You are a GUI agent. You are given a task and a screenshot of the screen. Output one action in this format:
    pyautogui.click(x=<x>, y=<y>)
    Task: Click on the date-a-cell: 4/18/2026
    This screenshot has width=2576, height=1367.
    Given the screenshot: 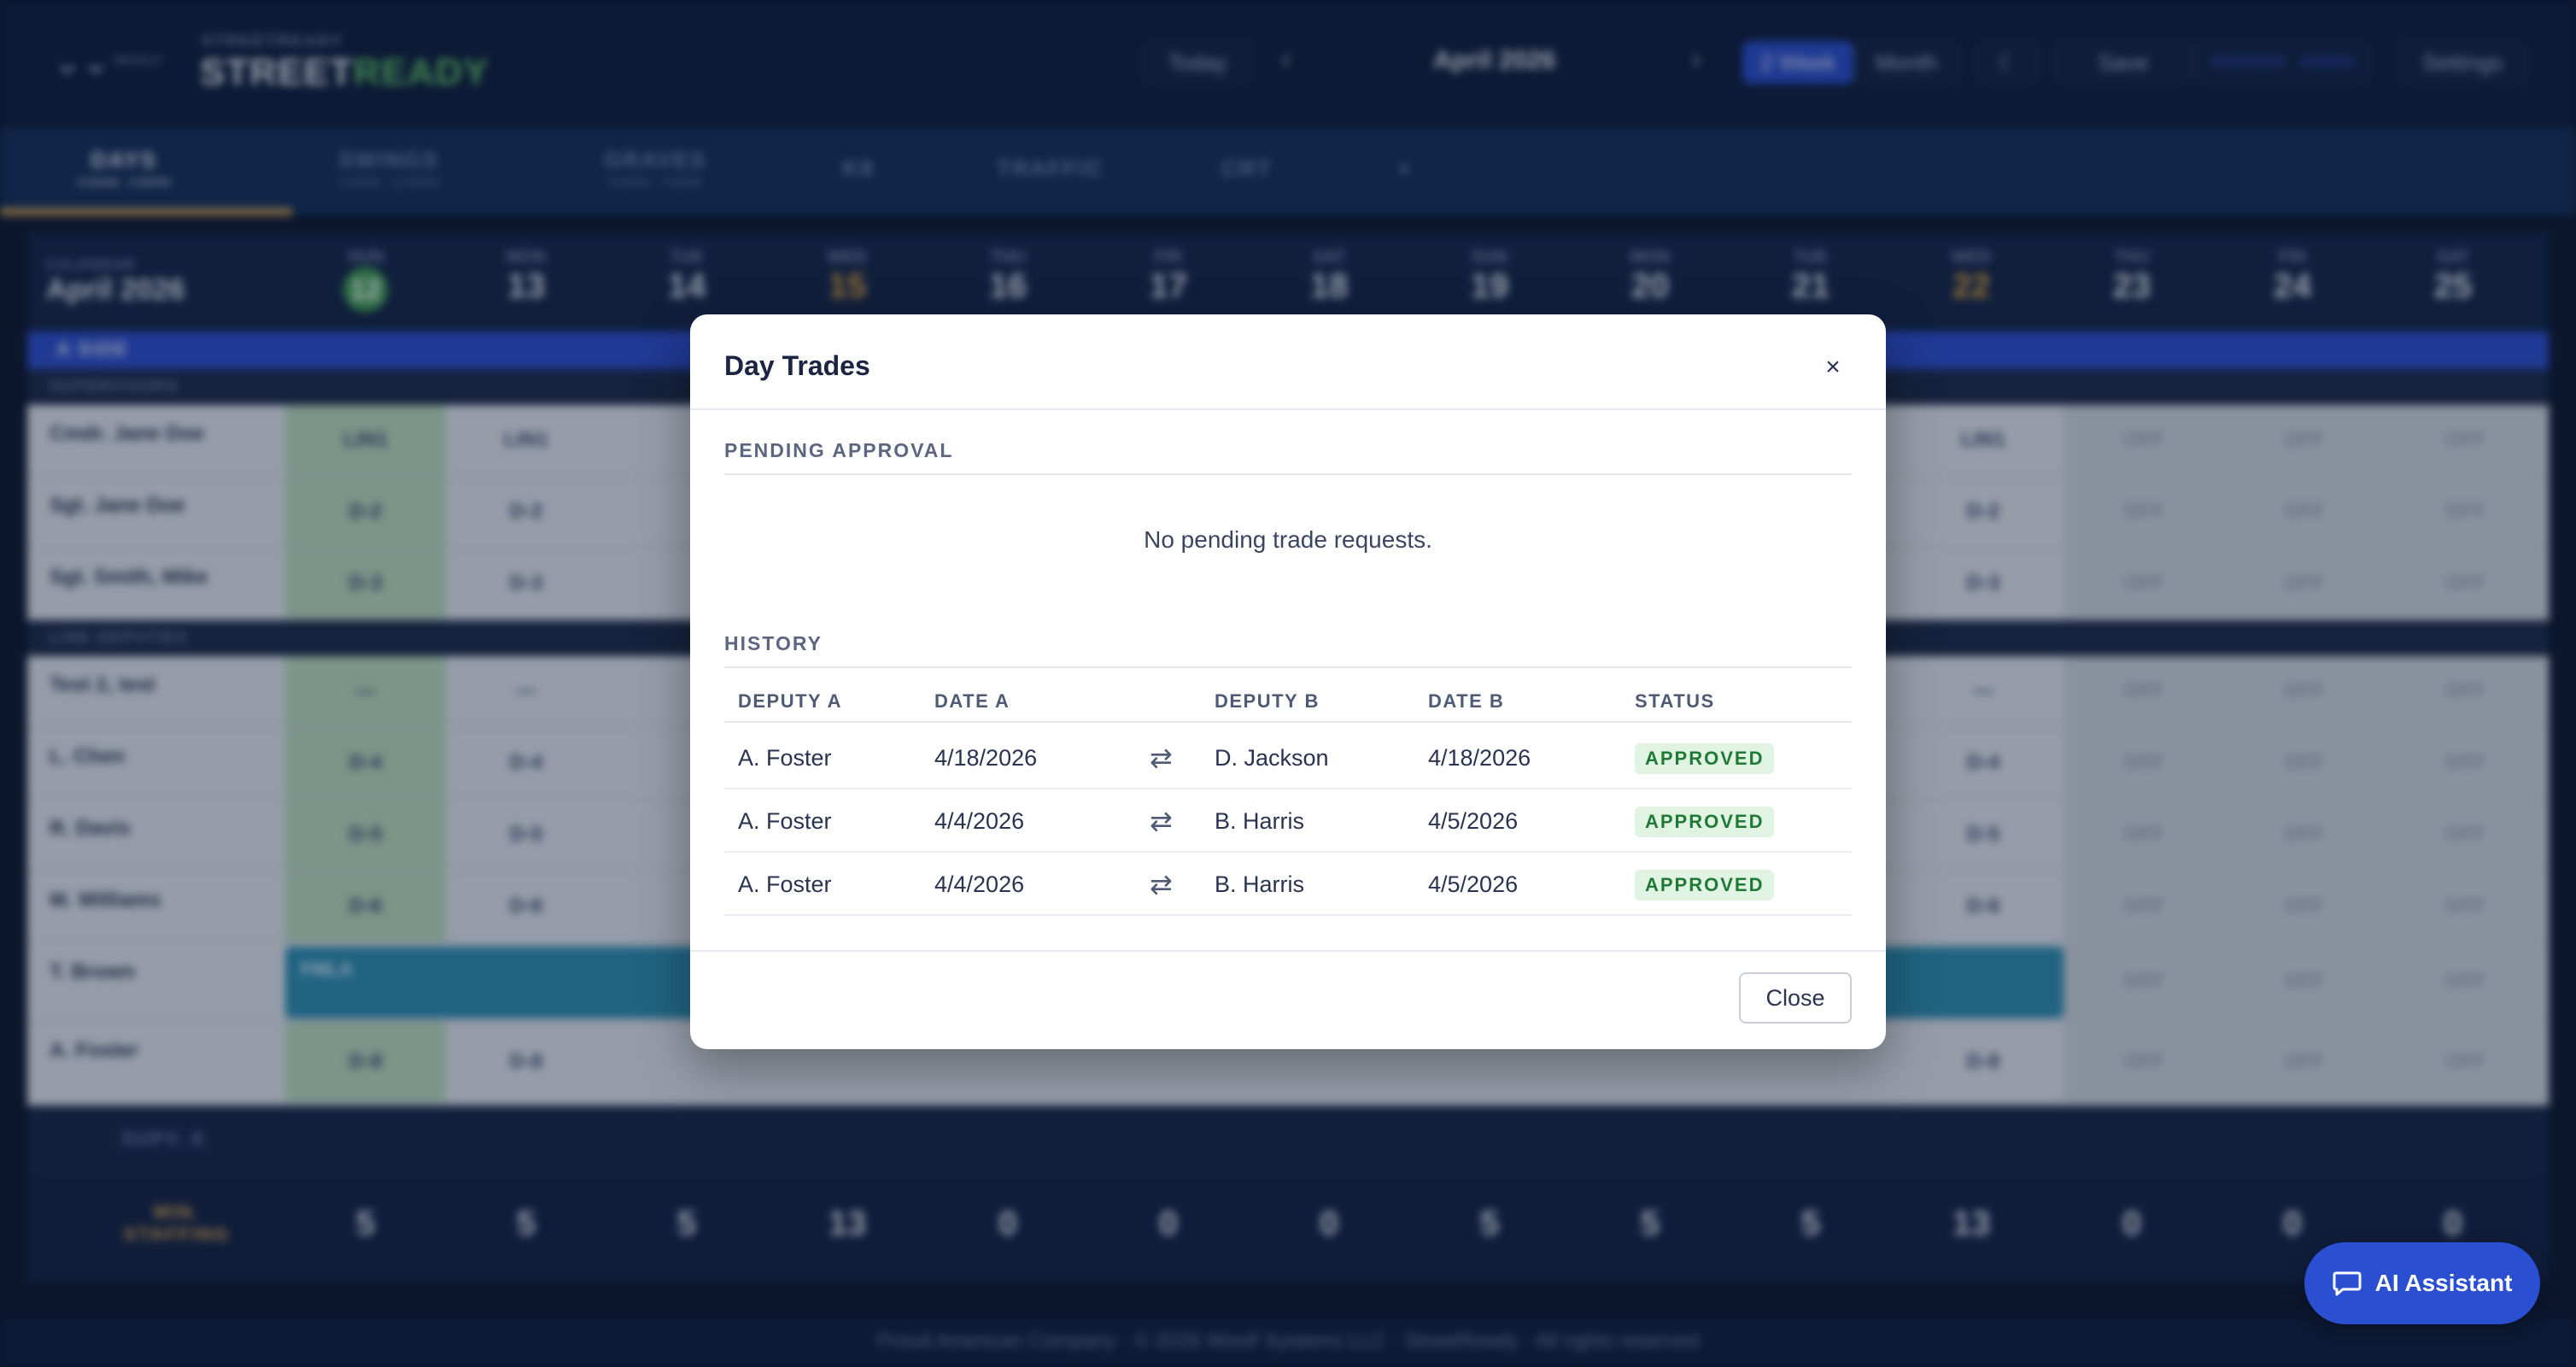 What is the action you would take?
    pyautogui.click(x=986, y=758)
    